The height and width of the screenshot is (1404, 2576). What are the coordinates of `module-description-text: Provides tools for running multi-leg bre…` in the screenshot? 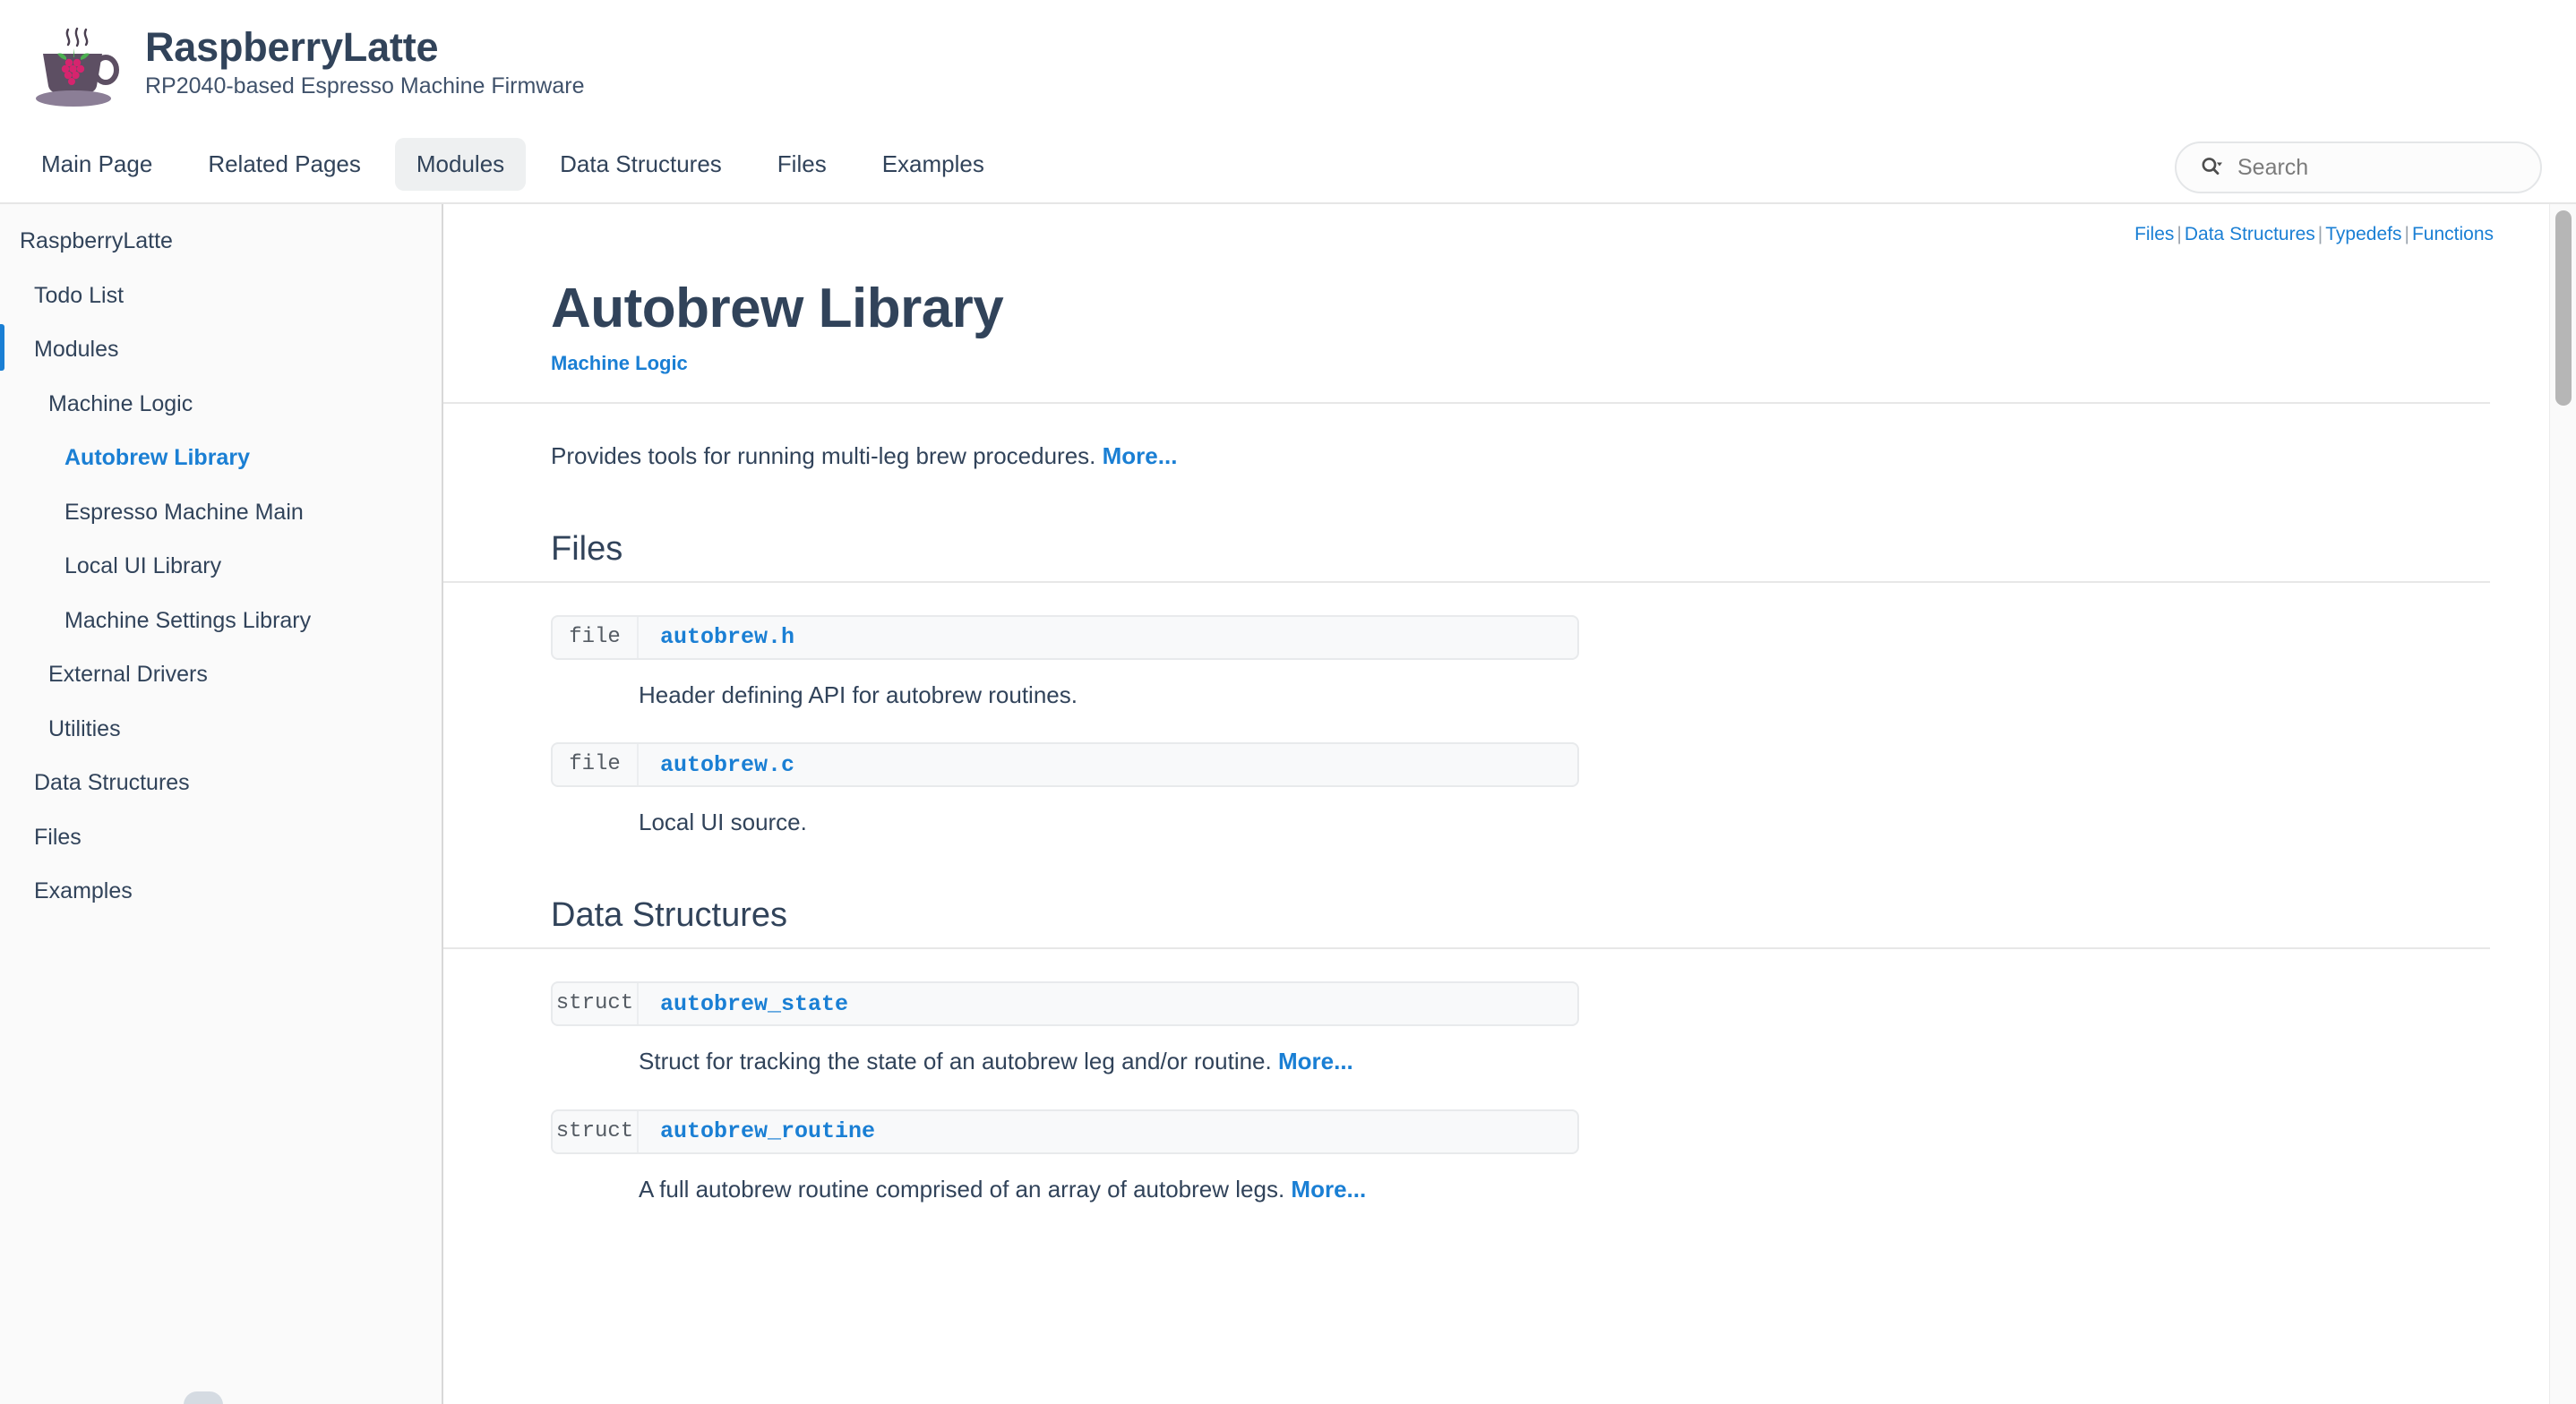 It's located at (823, 456).